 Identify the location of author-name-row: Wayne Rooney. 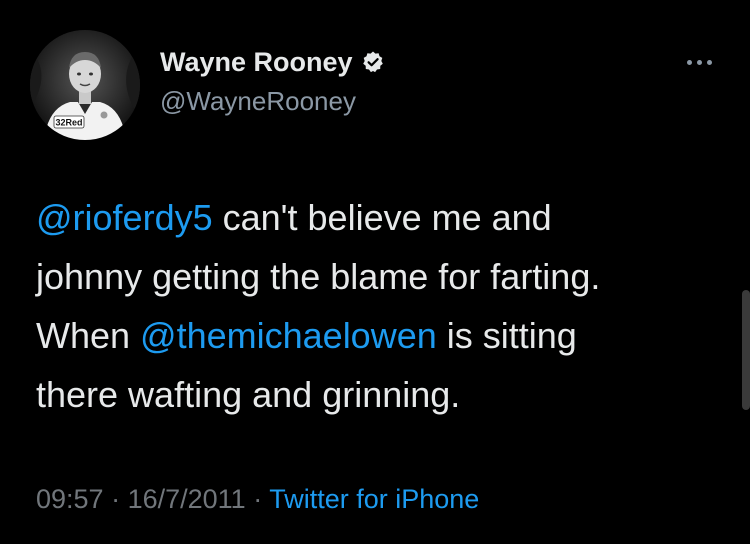
(272, 62).